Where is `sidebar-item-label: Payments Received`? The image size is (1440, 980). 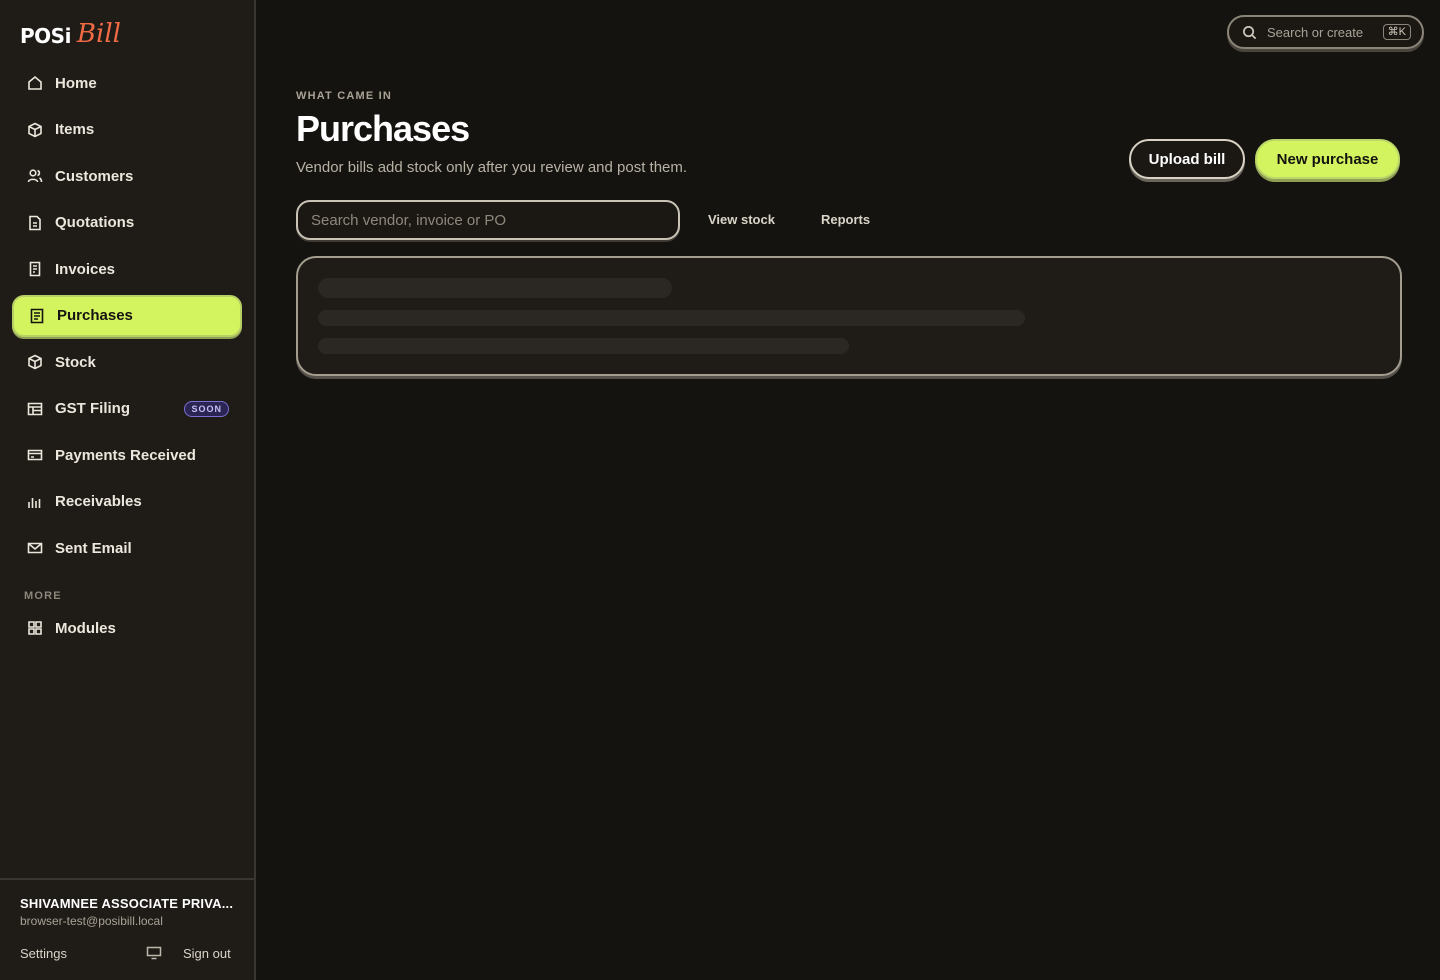 sidebar-item-label: Payments Received is located at coordinates (125, 455).